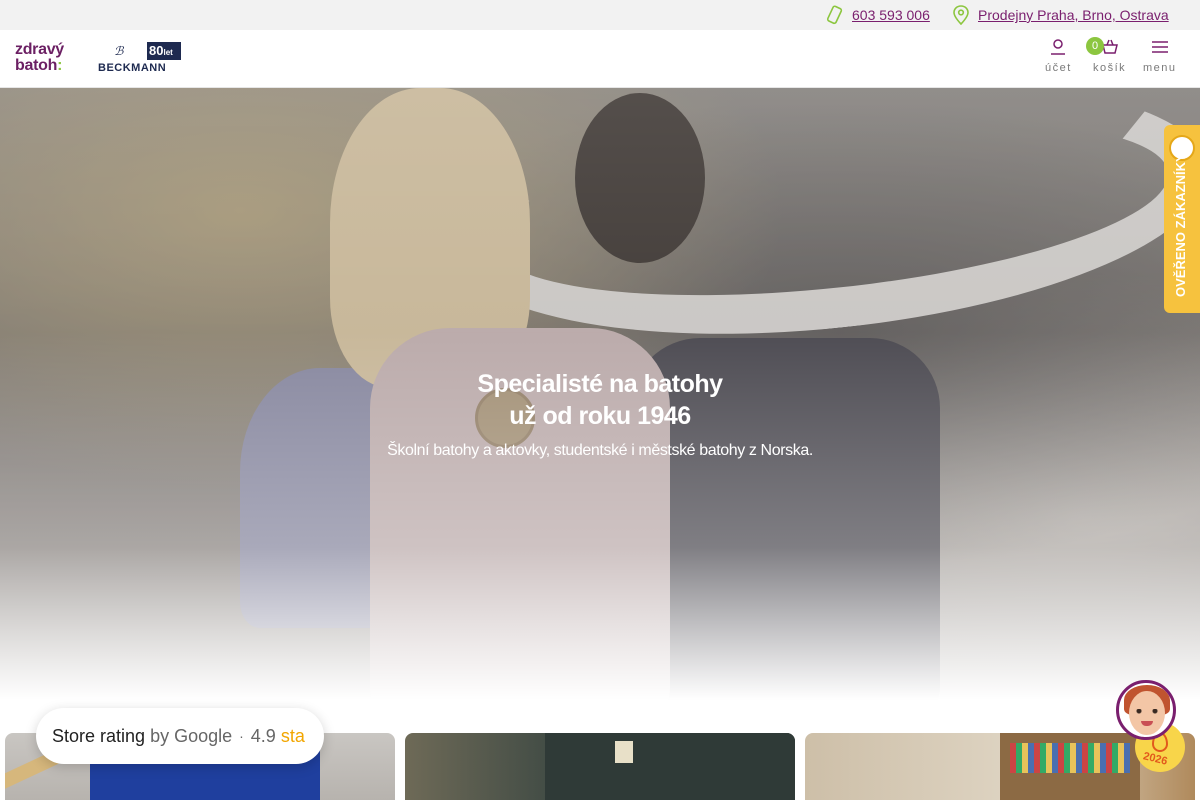  Describe the element at coordinates (132, 68) in the screenshot. I see `partner-name: BECKMANN` at that location.